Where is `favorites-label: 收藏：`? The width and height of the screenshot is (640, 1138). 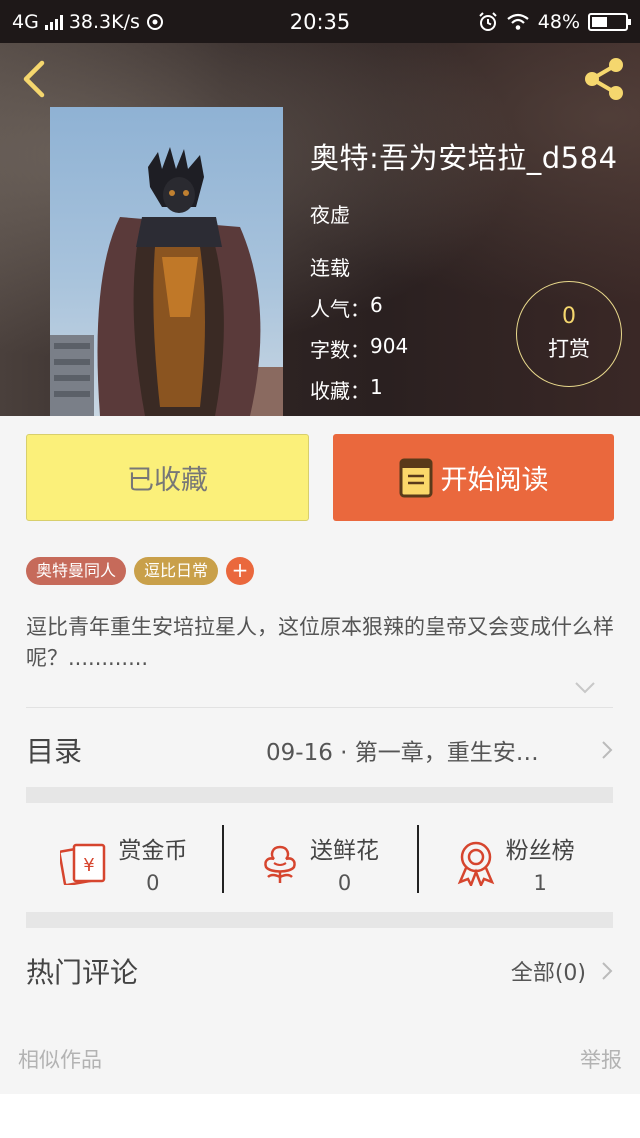 favorites-label: 收藏： is located at coordinates (340, 391).